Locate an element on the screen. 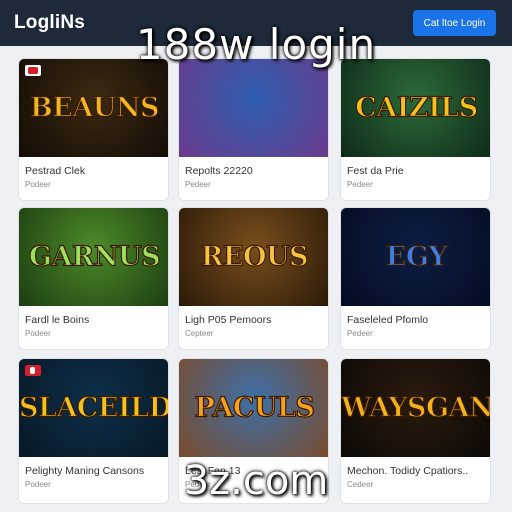 This screenshot has height=512, width=512. game-card: REOUS Ligh P05 Pemoors Cepteer is located at coordinates (253, 278).